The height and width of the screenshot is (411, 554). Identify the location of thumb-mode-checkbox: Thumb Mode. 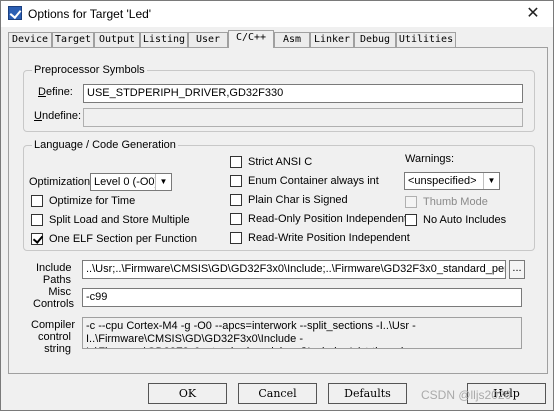
(446, 202).